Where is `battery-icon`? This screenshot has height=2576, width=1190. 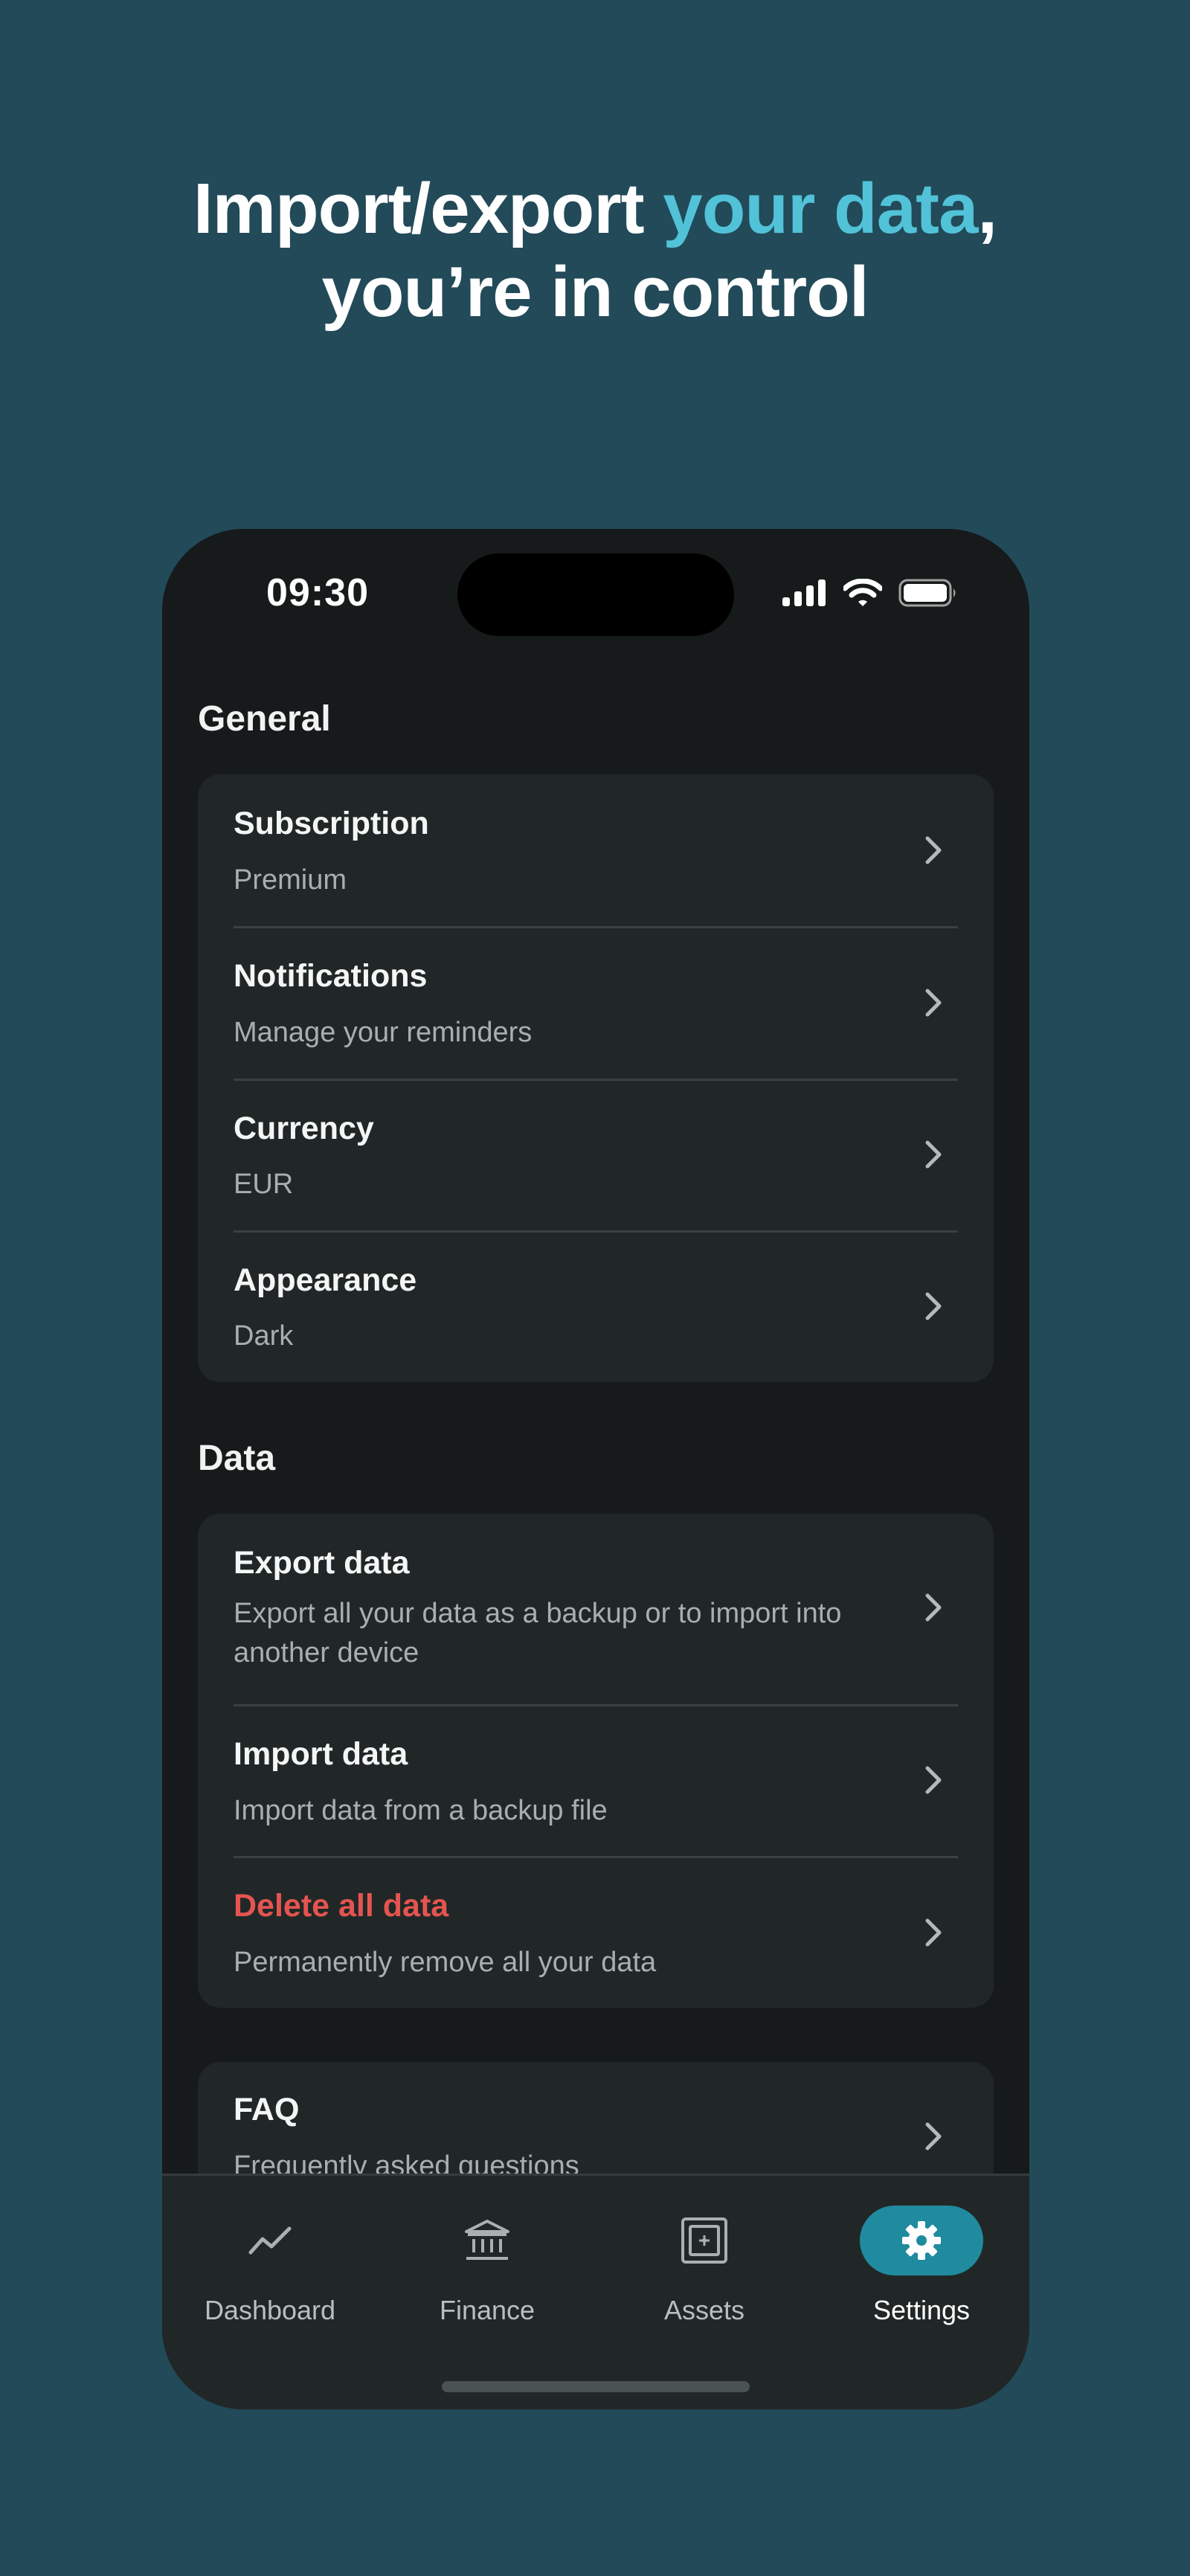 battery-icon is located at coordinates (927, 593).